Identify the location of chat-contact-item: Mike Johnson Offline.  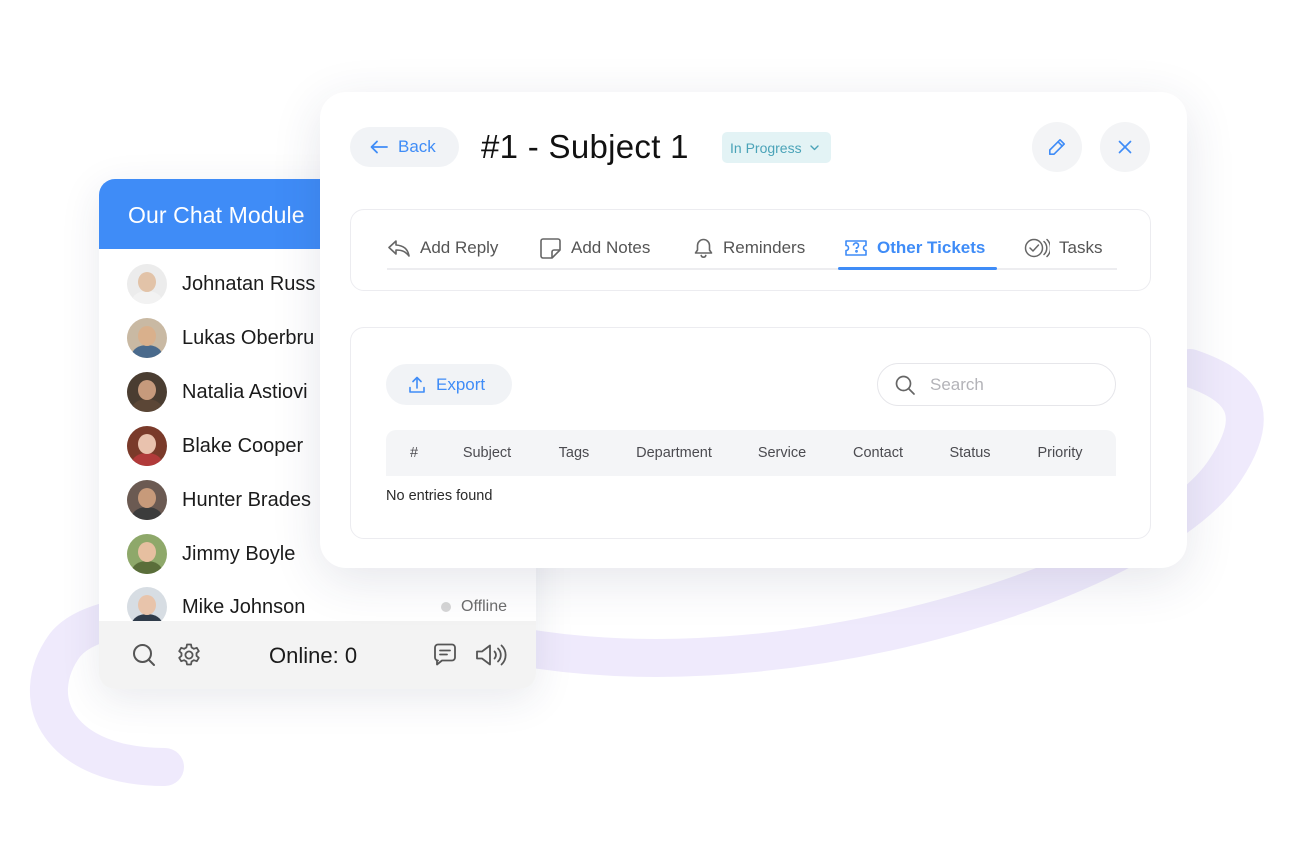
(322, 604).